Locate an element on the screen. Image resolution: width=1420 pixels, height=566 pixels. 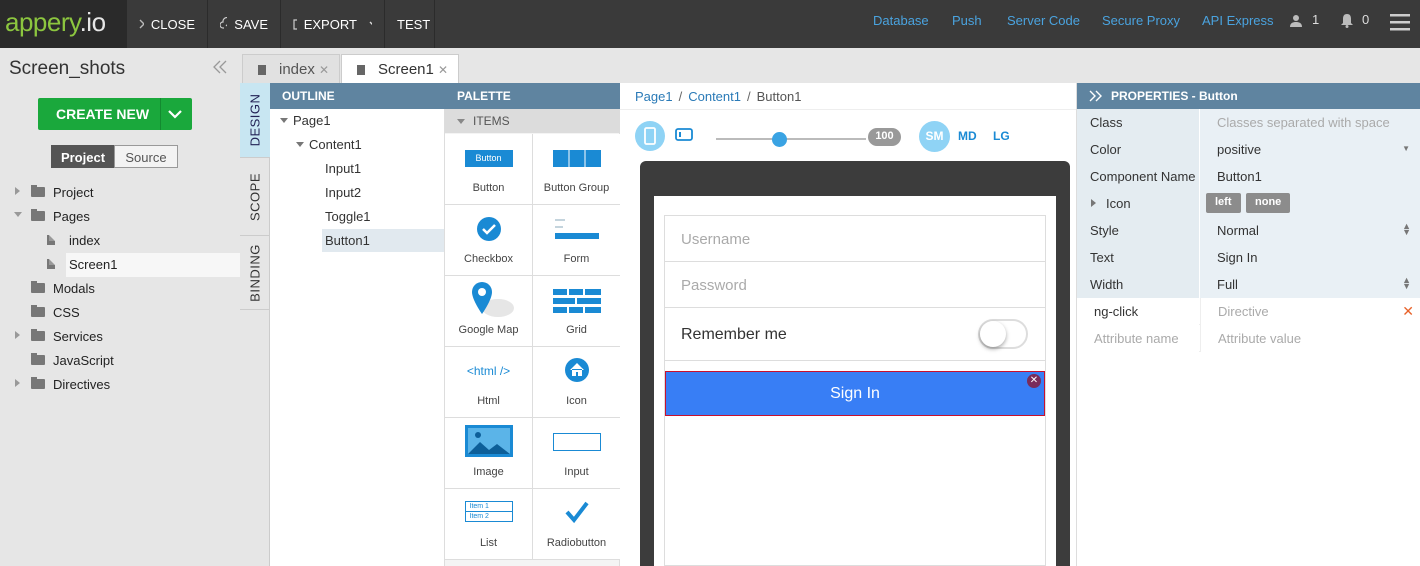
icon-position-left: left is located at coordinates (1223, 203).